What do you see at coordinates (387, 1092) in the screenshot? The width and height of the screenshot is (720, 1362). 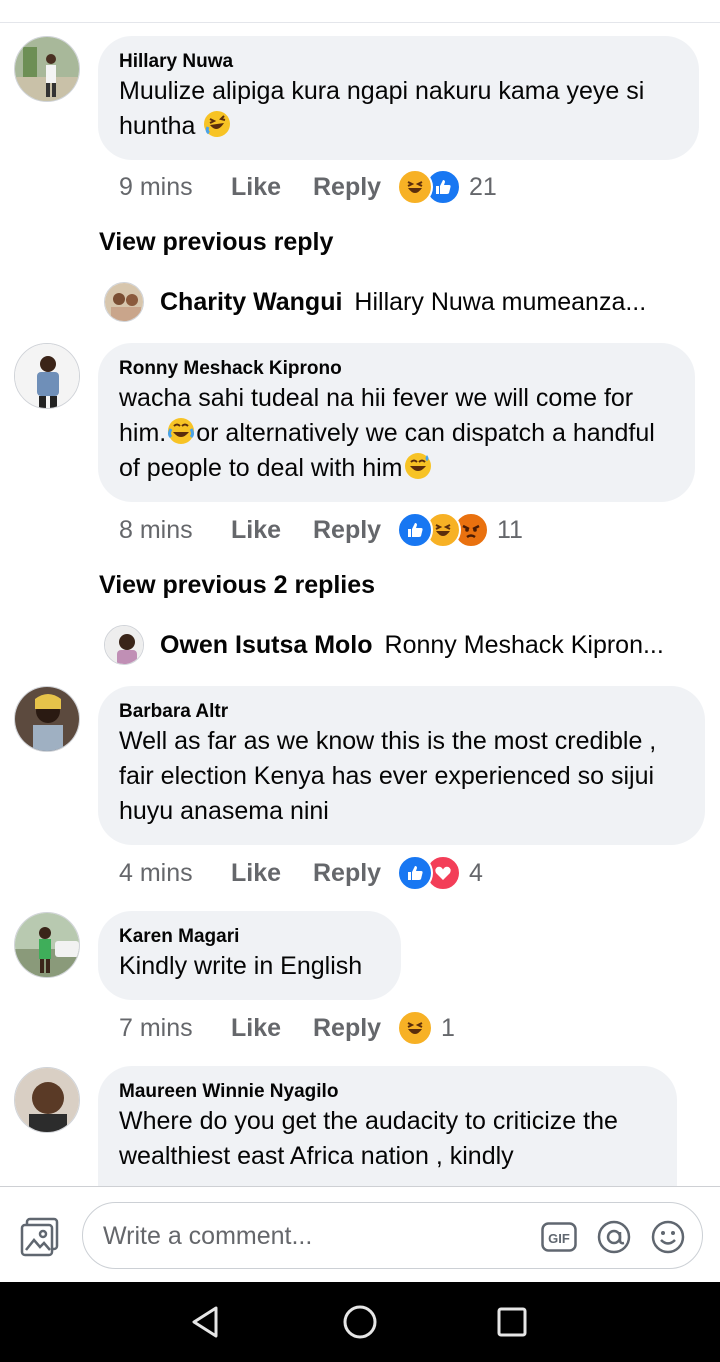 I see `comment-author: Maureen Winnie Nyagilo` at bounding box center [387, 1092].